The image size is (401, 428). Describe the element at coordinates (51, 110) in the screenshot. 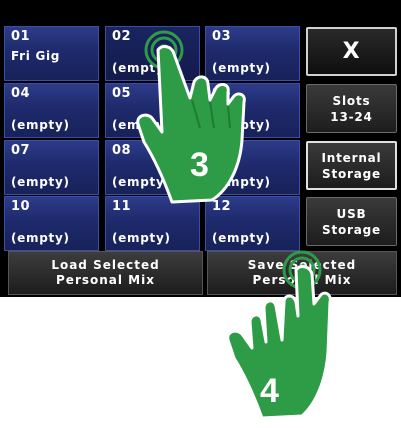

I see `slot-04: 04 (empty)` at that location.